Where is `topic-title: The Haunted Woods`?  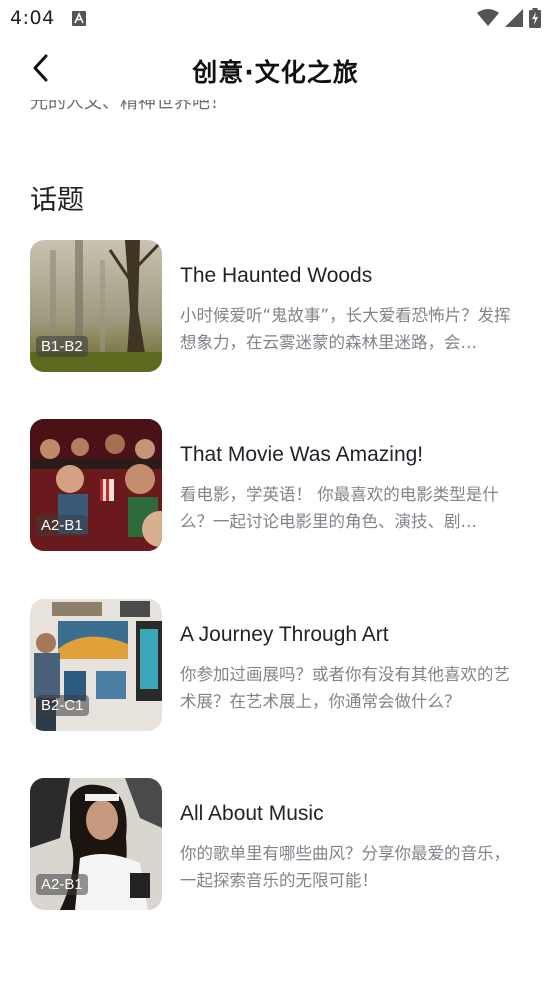
topic-title: The Haunted Woods is located at coordinates (276, 275).